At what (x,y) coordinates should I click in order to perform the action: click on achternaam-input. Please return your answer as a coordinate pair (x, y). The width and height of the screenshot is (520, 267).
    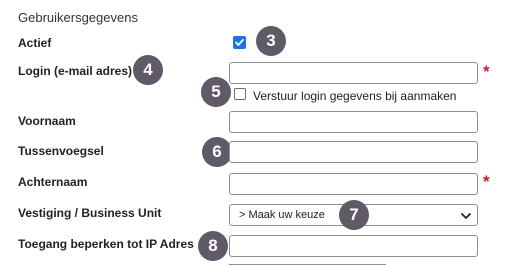
    Looking at the image, I should click on (353, 184).